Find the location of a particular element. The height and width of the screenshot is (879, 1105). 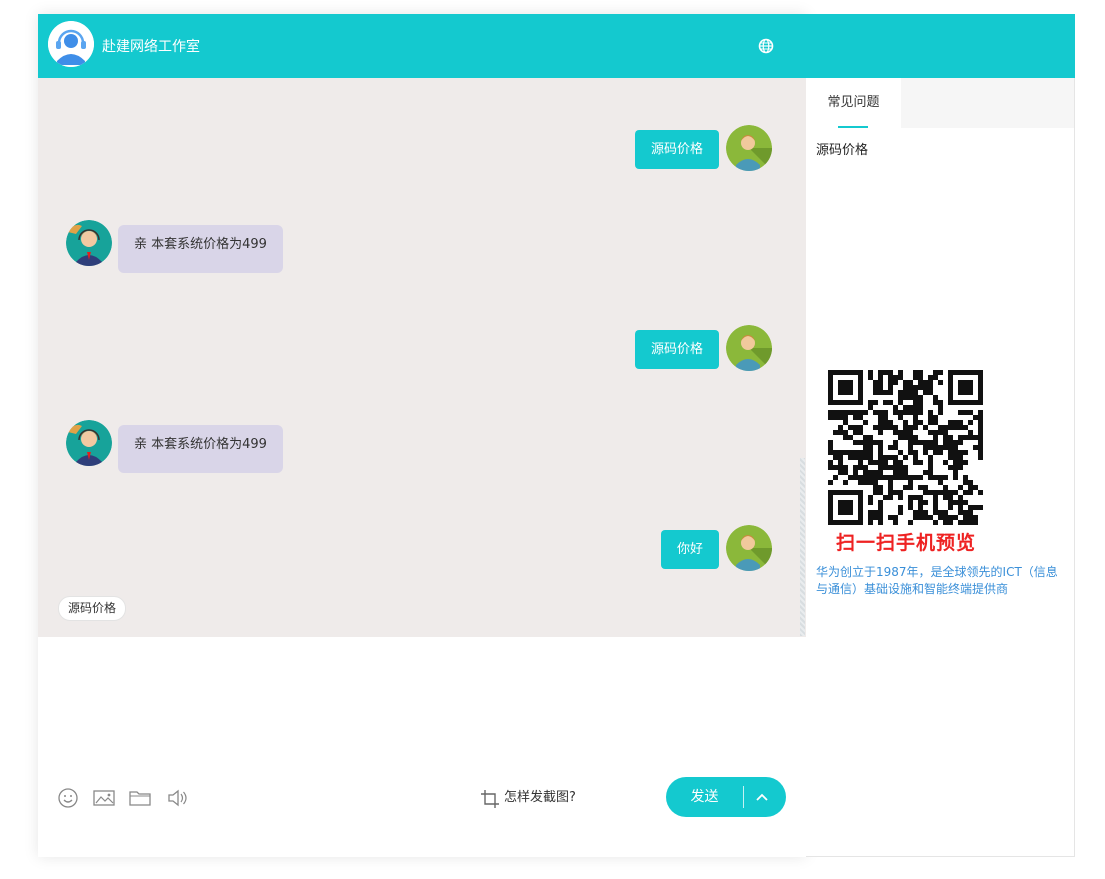

qr-code-image is located at coordinates (906, 448).